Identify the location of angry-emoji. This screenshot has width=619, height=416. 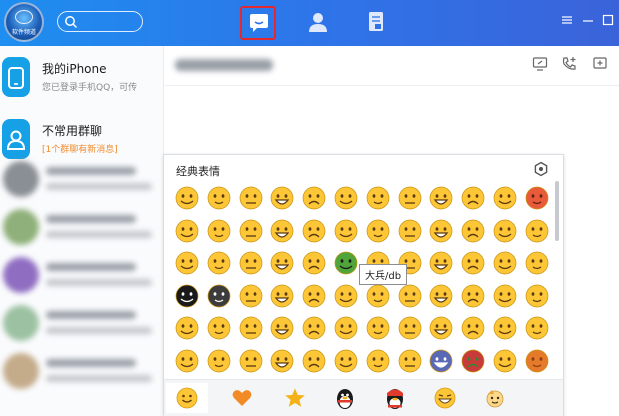
(537, 198).